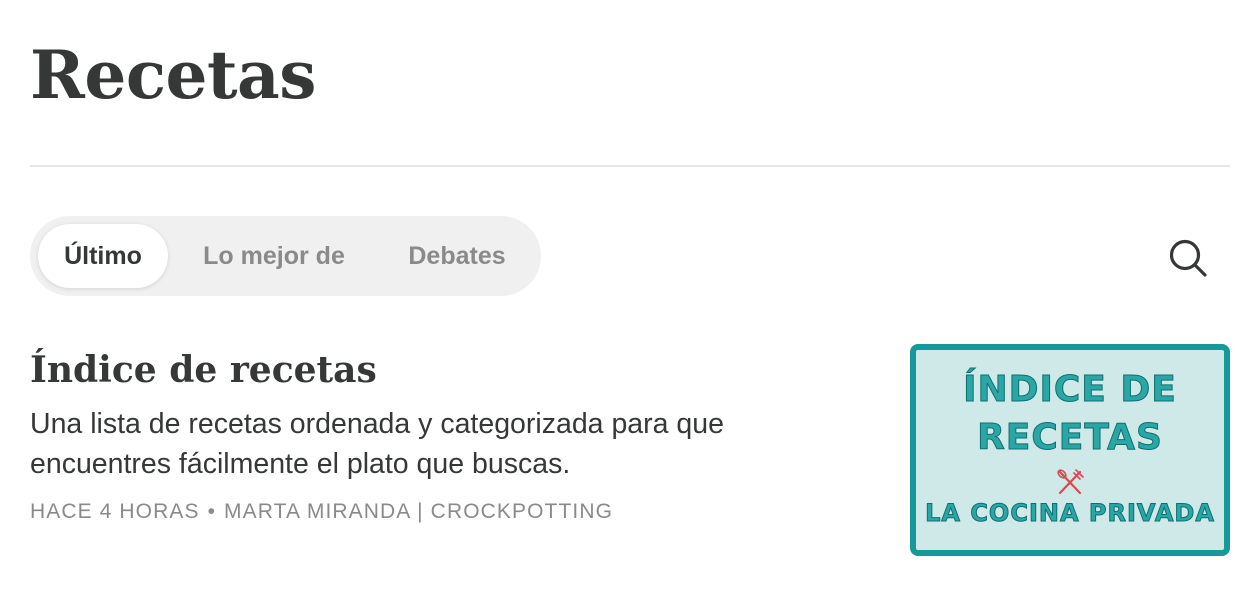 The width and height of the screenshot is (1258, 600). What do you see at coordinates (103, 256) in the screenshot?
I see `tab-latest: Último` at bounding box center [103, 256].